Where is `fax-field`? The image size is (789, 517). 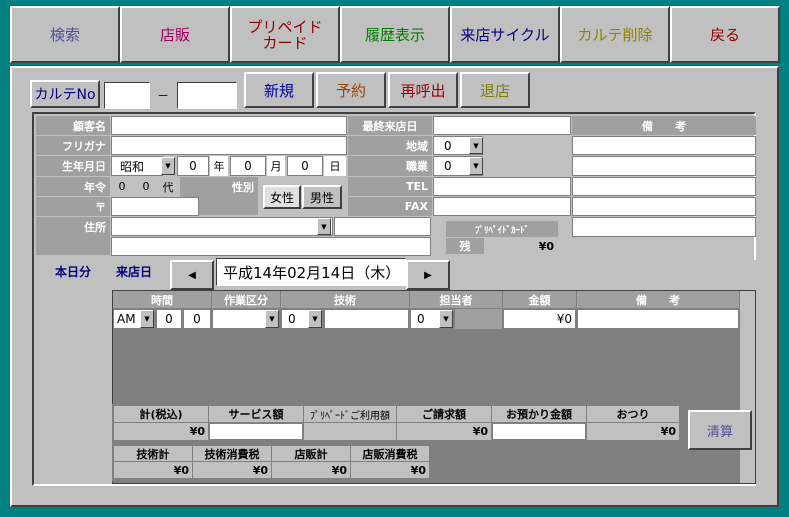 fax-field is located at coordinates (502, 206).